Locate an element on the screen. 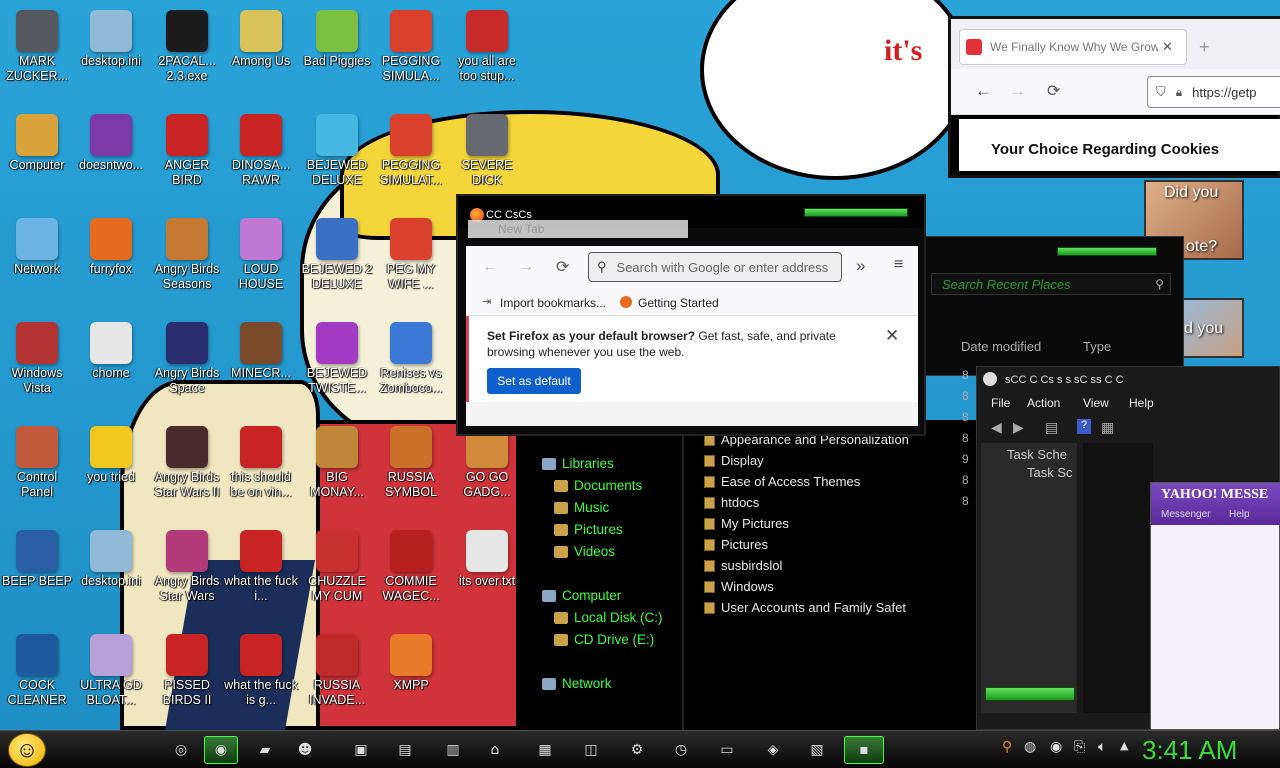 The width and height of the screenshot is (1280, 768). file-list-item: Pictures is located at coordinates (736, 544).